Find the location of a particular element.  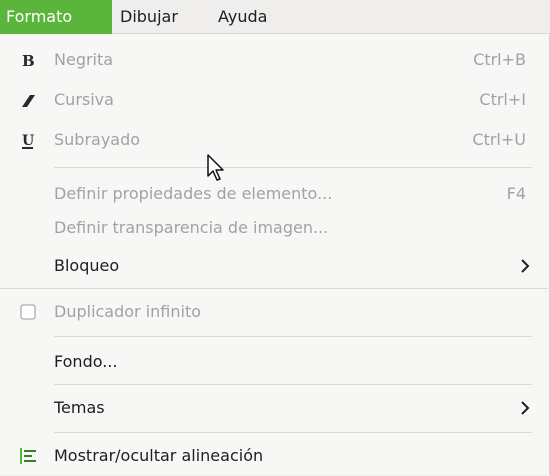

shortcut-label: Ctrl+U is located at coordinates (499, 139).